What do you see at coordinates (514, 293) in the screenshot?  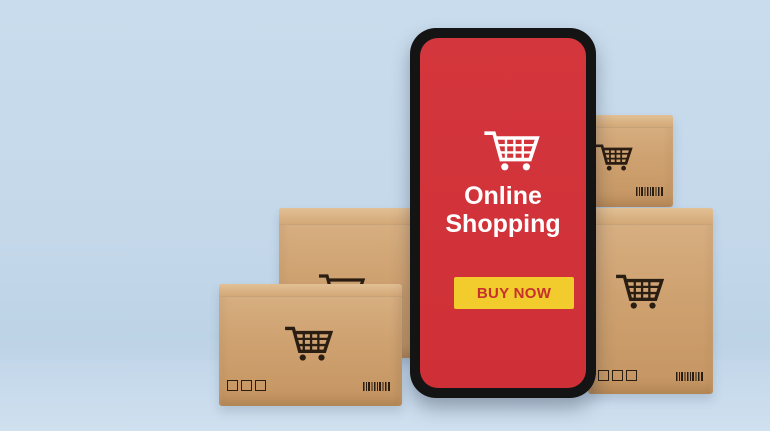 I see `buy-now-button: BUY NOW` at bounding box center [514, 293].